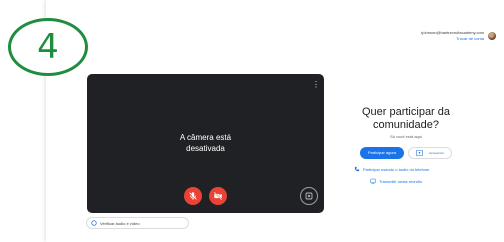 The height and width of the screenshot is (242, 504). I want to click on join-title-line-2: comunidade?, so click(406, 125).